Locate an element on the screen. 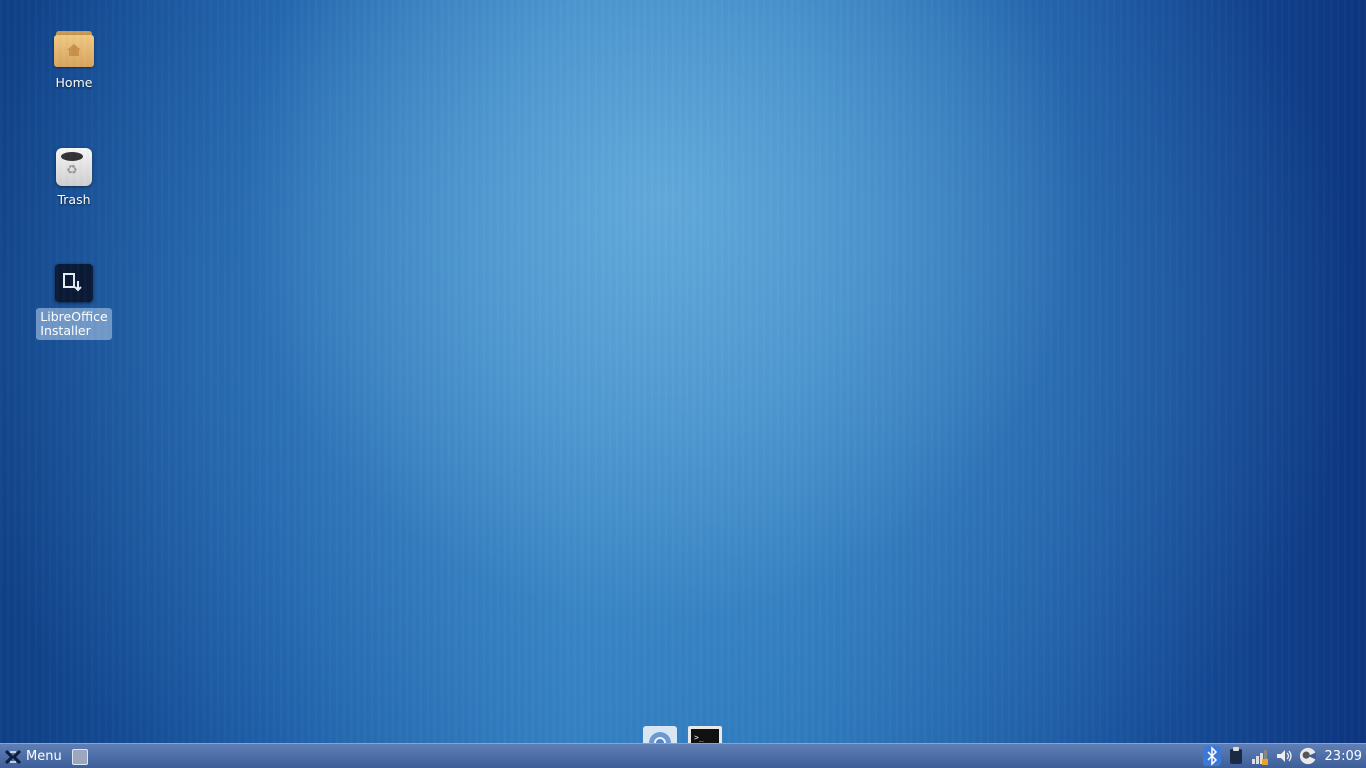 The image size is (1366, 768). bottom-panel: Menu 23:09 is located at coordinates (683, 755).